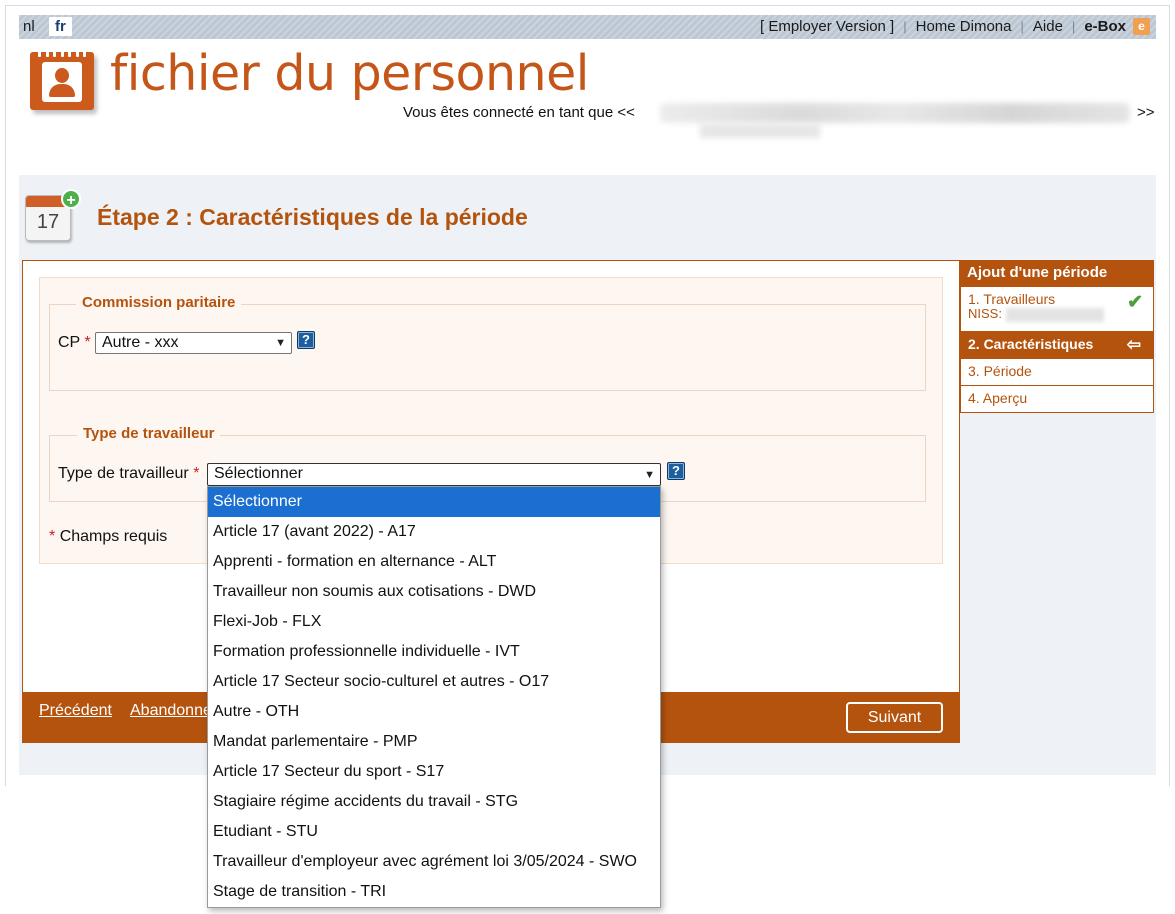  What do you see at coordinates (193, 343) in the screenshot?
I see `cp-select: Autre - xxx ▼` at bounding box center [193, 343].